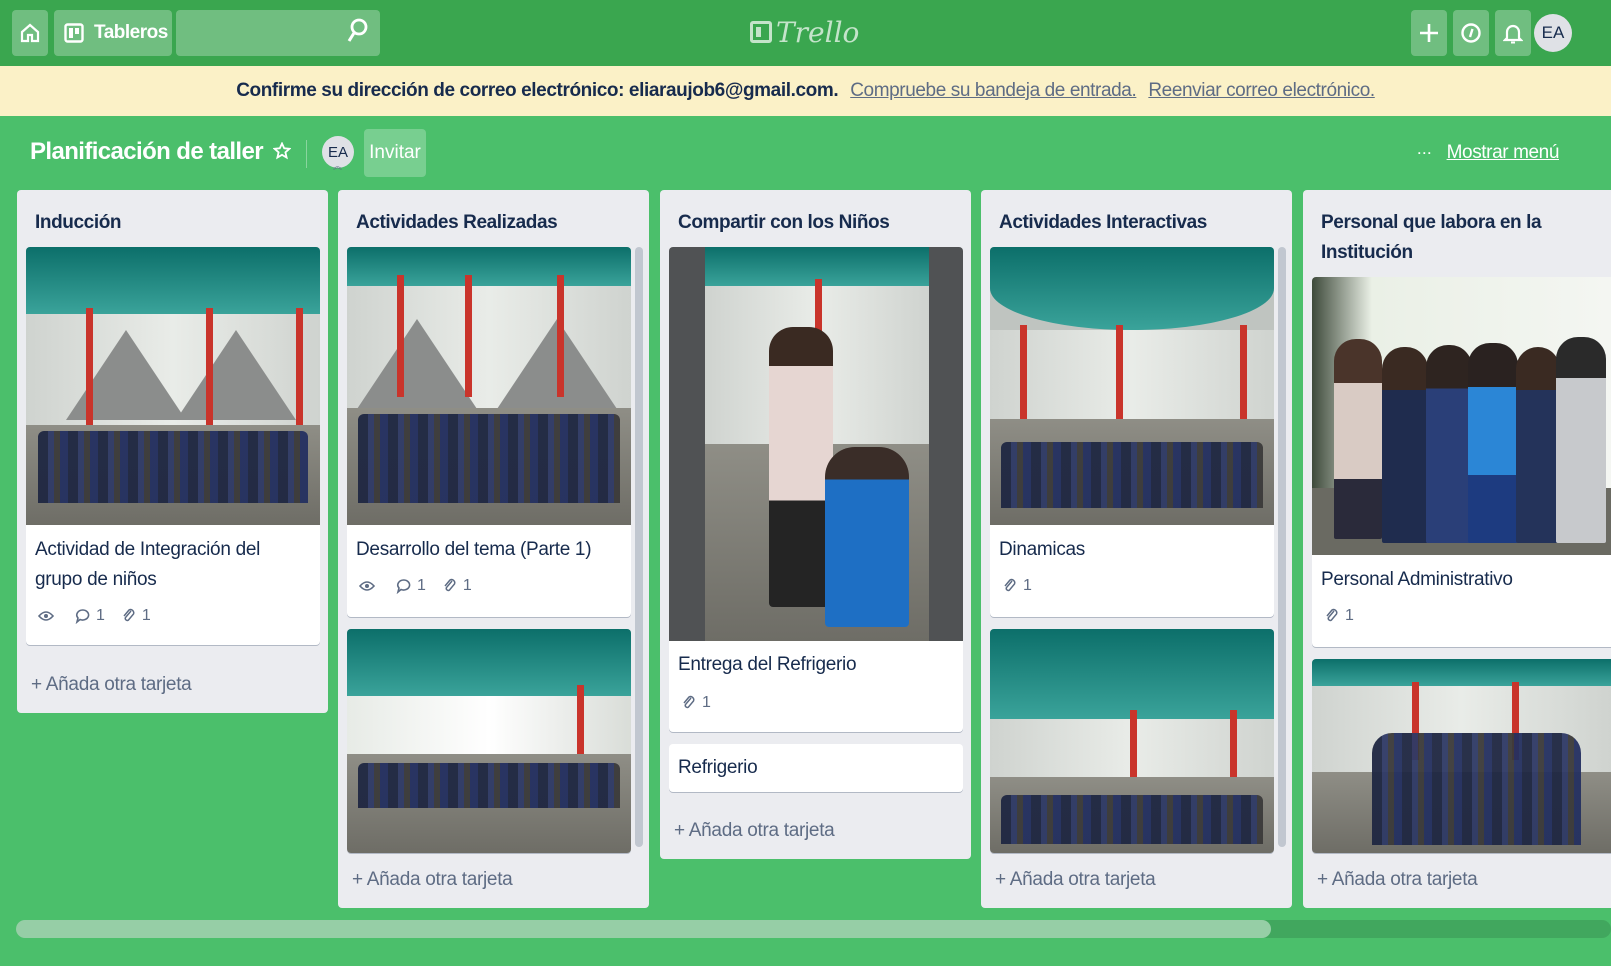 The image size is (1611, 966). I want to click on member-initials: EA, so click(337, 152).